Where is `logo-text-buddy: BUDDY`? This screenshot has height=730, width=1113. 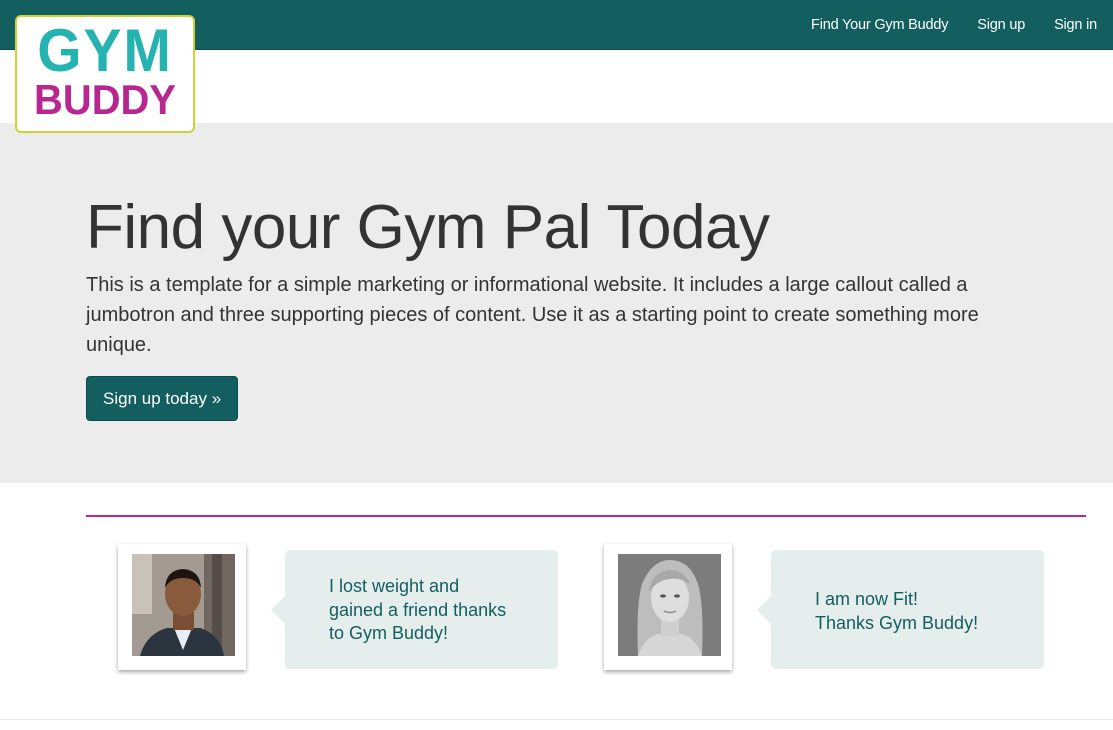 logo-text-buddy: BUDDY is located at coordinates (105, 99).